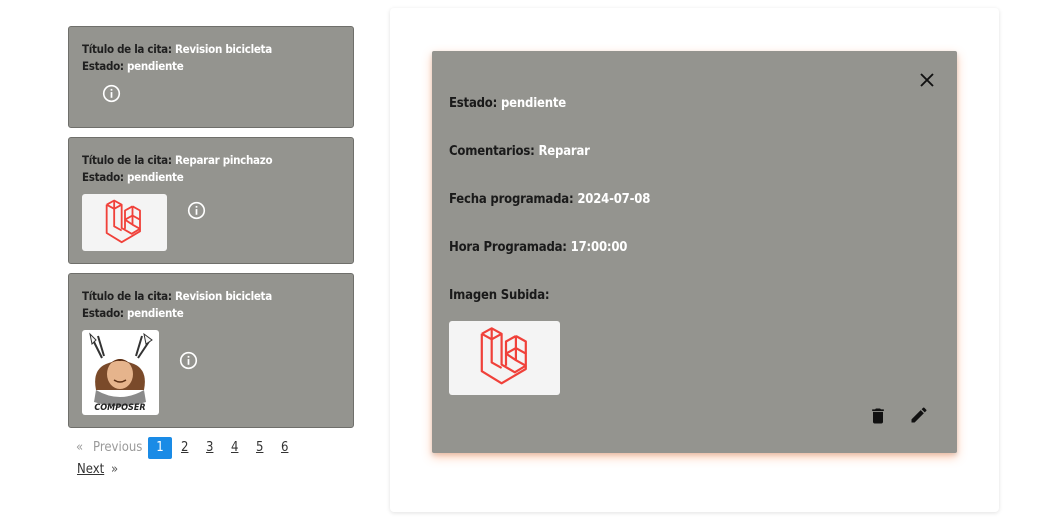  Describe the element at coordinates (223, 160) in the screenshot. I see `title-value: Reparar pinchazo` at that location.